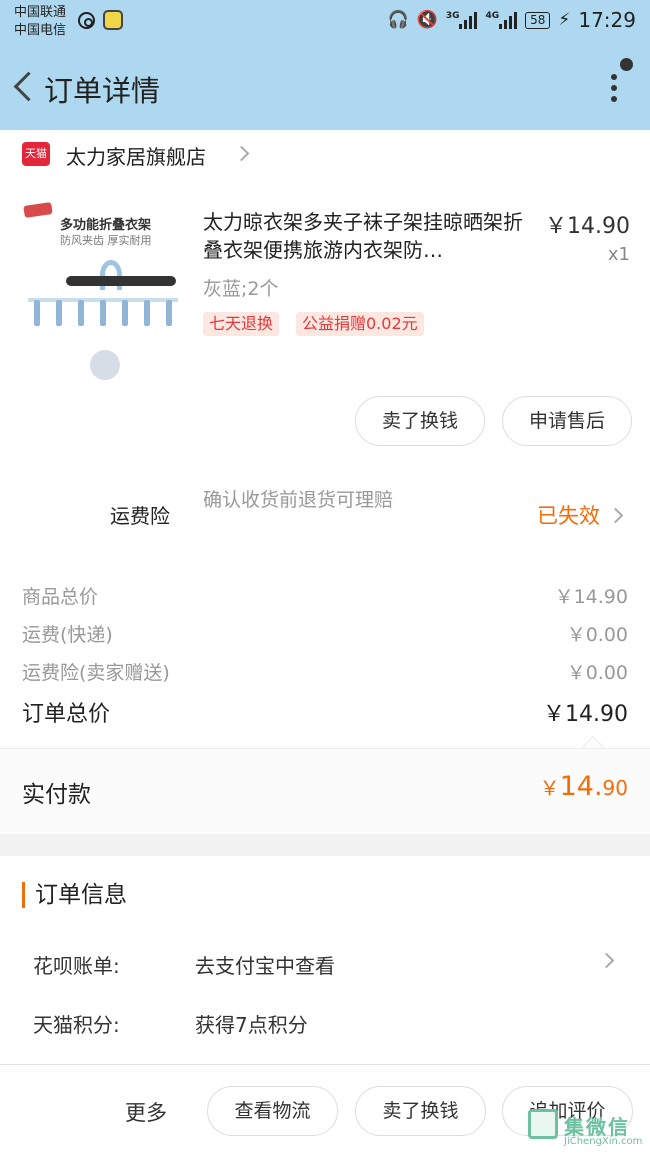 The width and height of the screenshot is (650, 1155). I want to click on watermark: 集微信 JiChengXin.com, so click(587, 1130).